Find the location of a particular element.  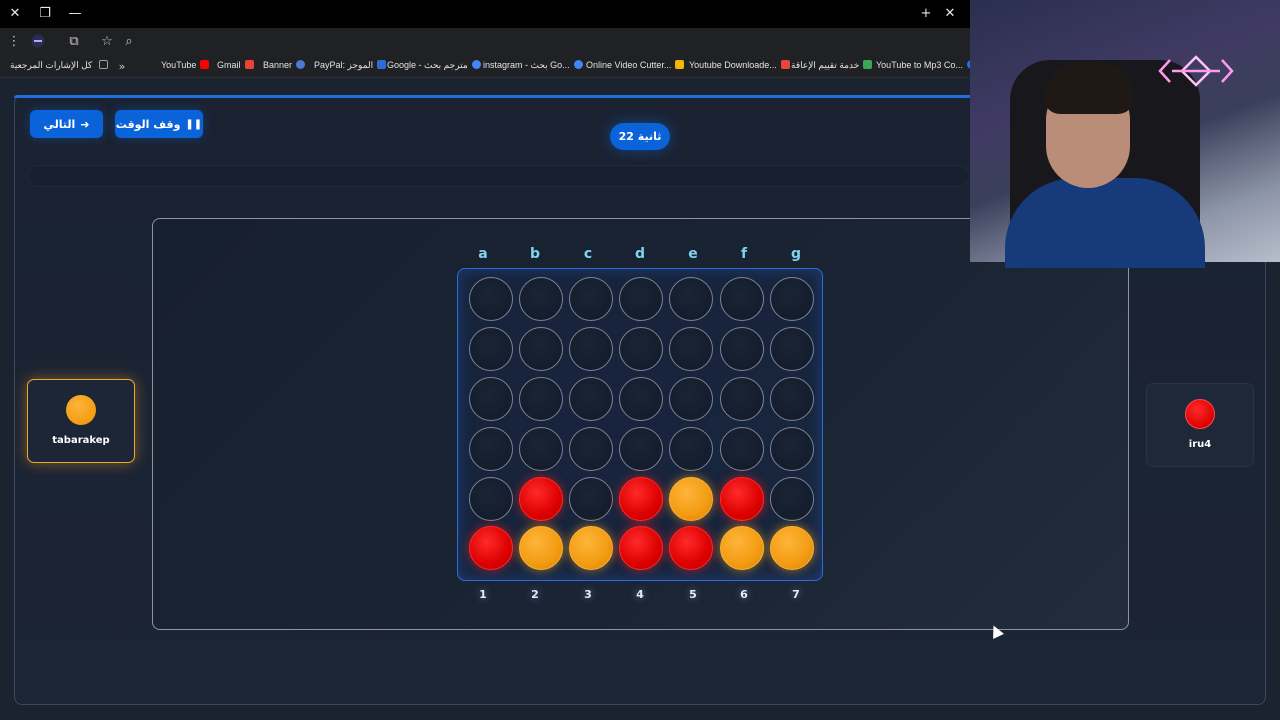

folder-icon is located at coordinates (103, 64).